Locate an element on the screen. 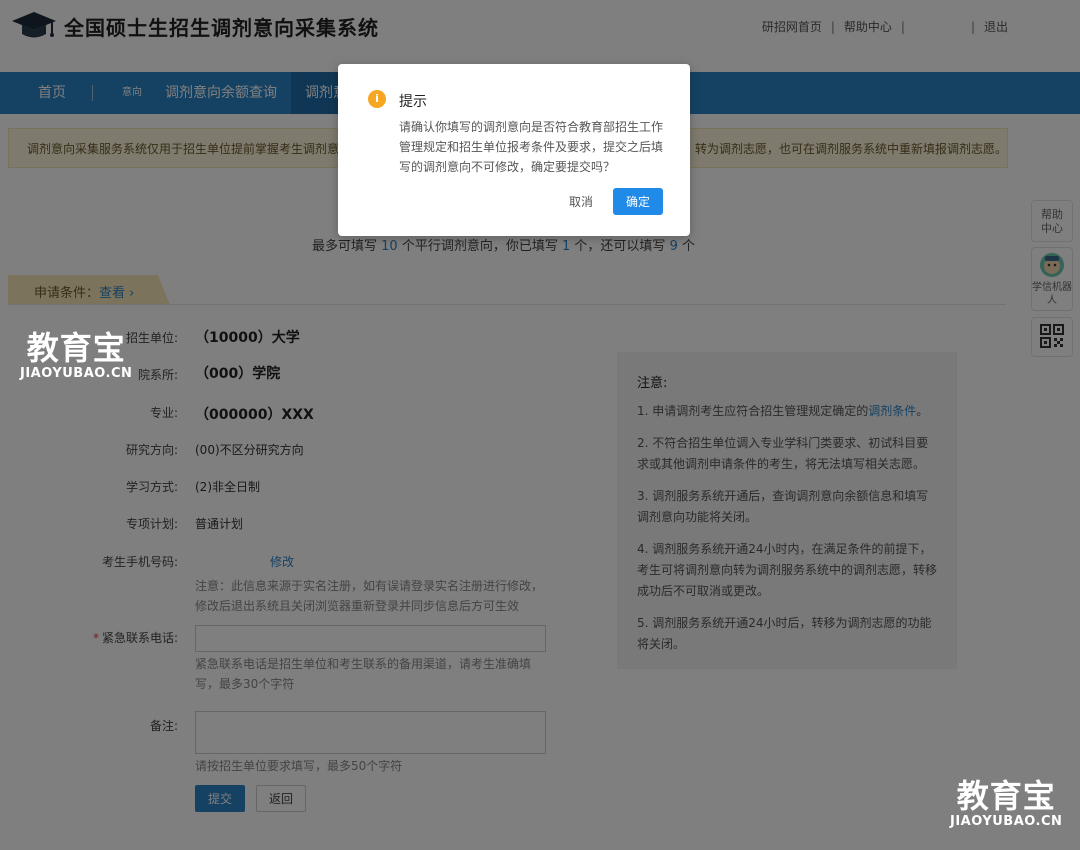 The image size is (1080, 850). watermark-right: 教育宝 JIAOYUBAO.CN is located at coordinates (1006, 803).